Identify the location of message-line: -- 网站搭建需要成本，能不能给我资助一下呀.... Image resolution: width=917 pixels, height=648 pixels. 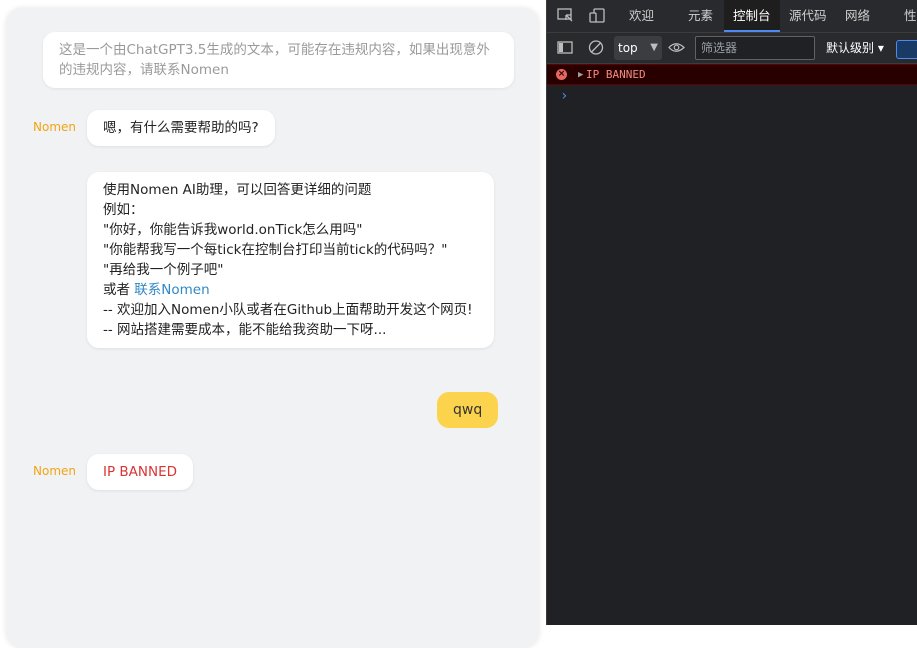
(245, 330).